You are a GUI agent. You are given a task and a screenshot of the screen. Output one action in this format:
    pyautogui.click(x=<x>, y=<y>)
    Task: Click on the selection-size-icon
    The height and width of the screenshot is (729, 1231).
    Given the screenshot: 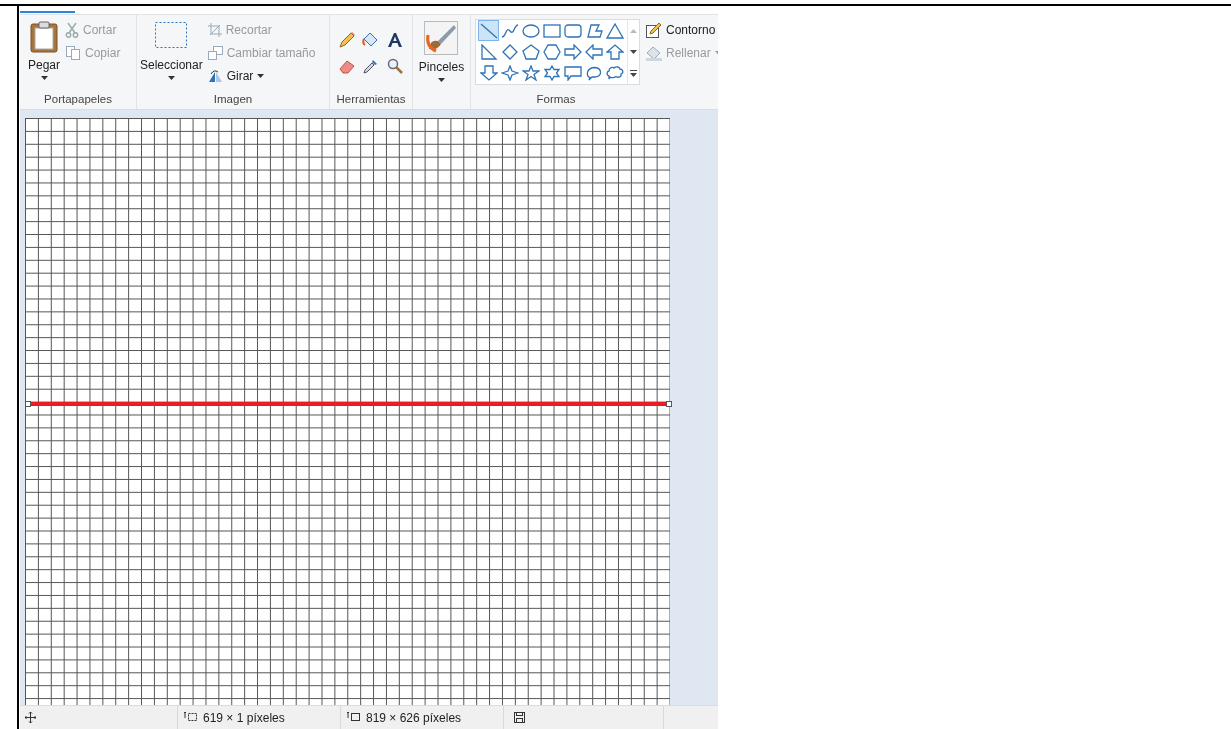 What is the action you would take?
    pyautogui.click(x=191, y=717)
    